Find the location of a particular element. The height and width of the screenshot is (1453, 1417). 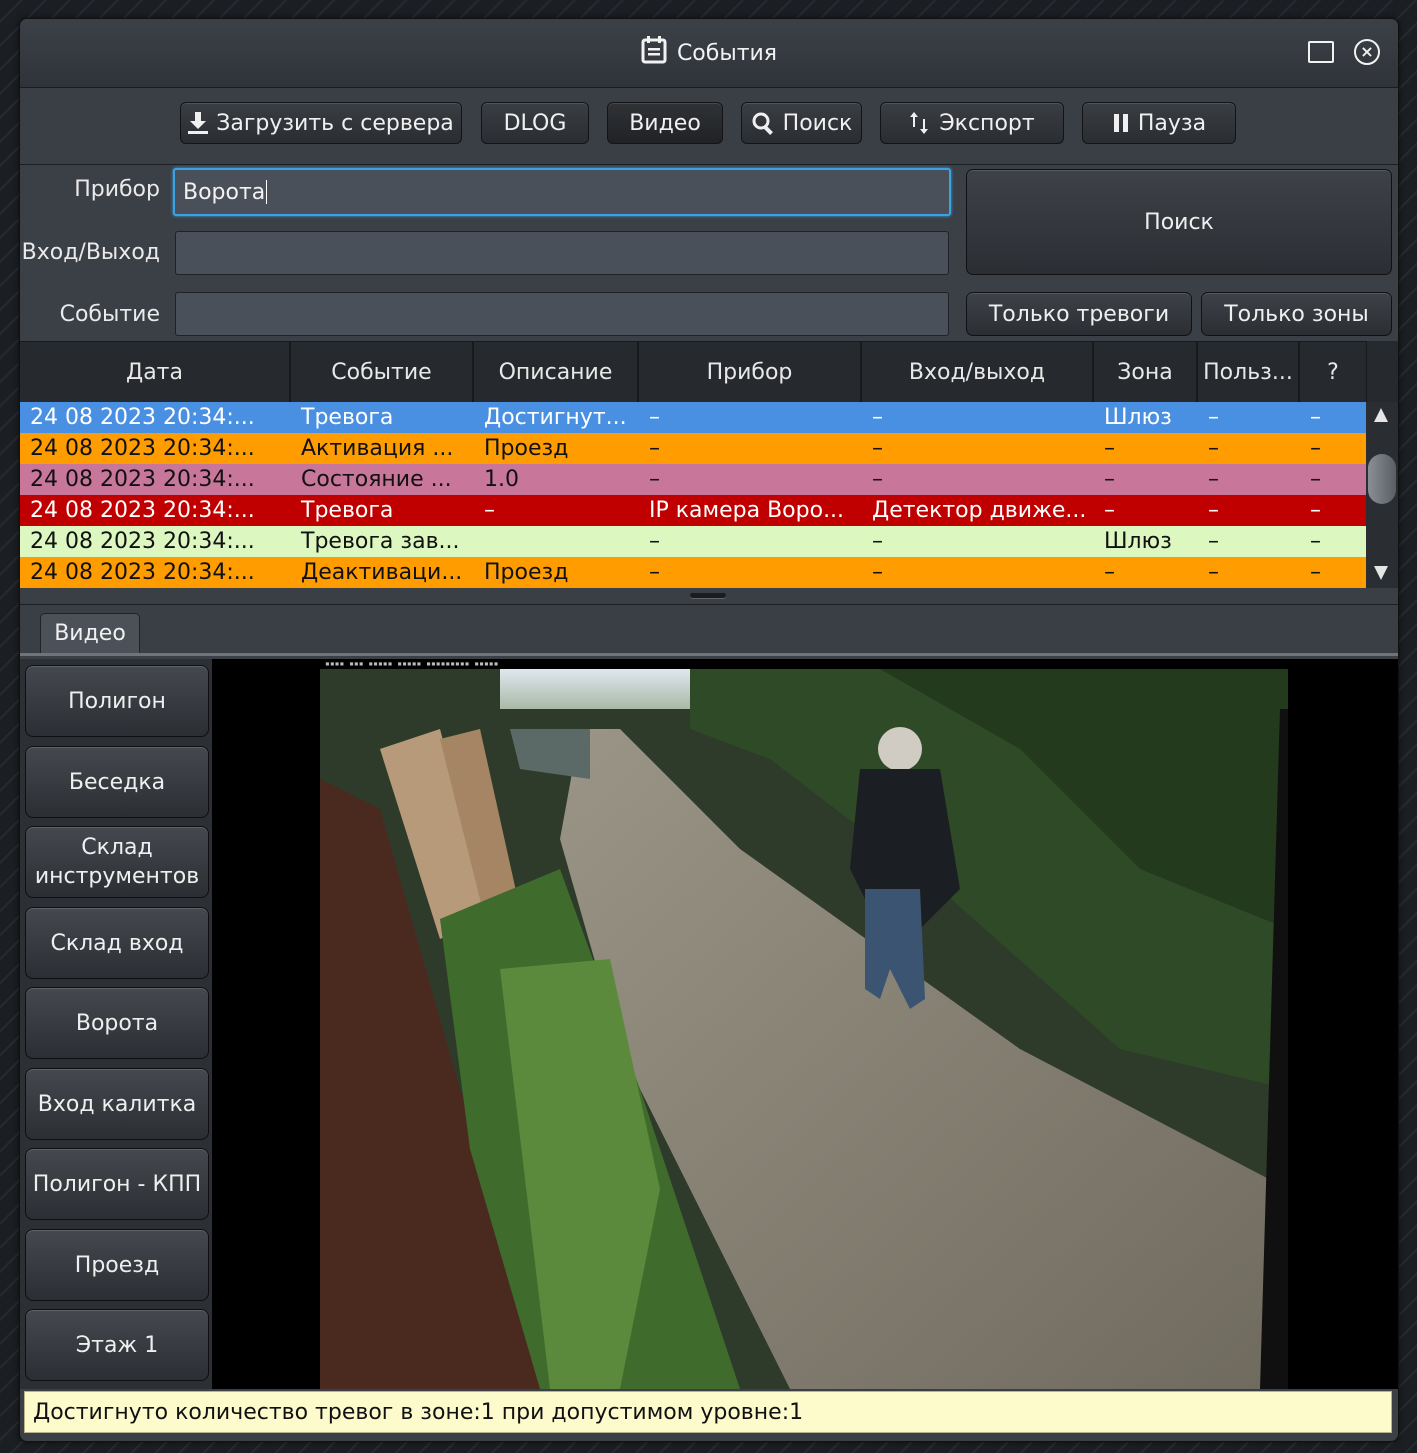

sidebar-item-polygon: Полигон is located at coordinates (117, 701).